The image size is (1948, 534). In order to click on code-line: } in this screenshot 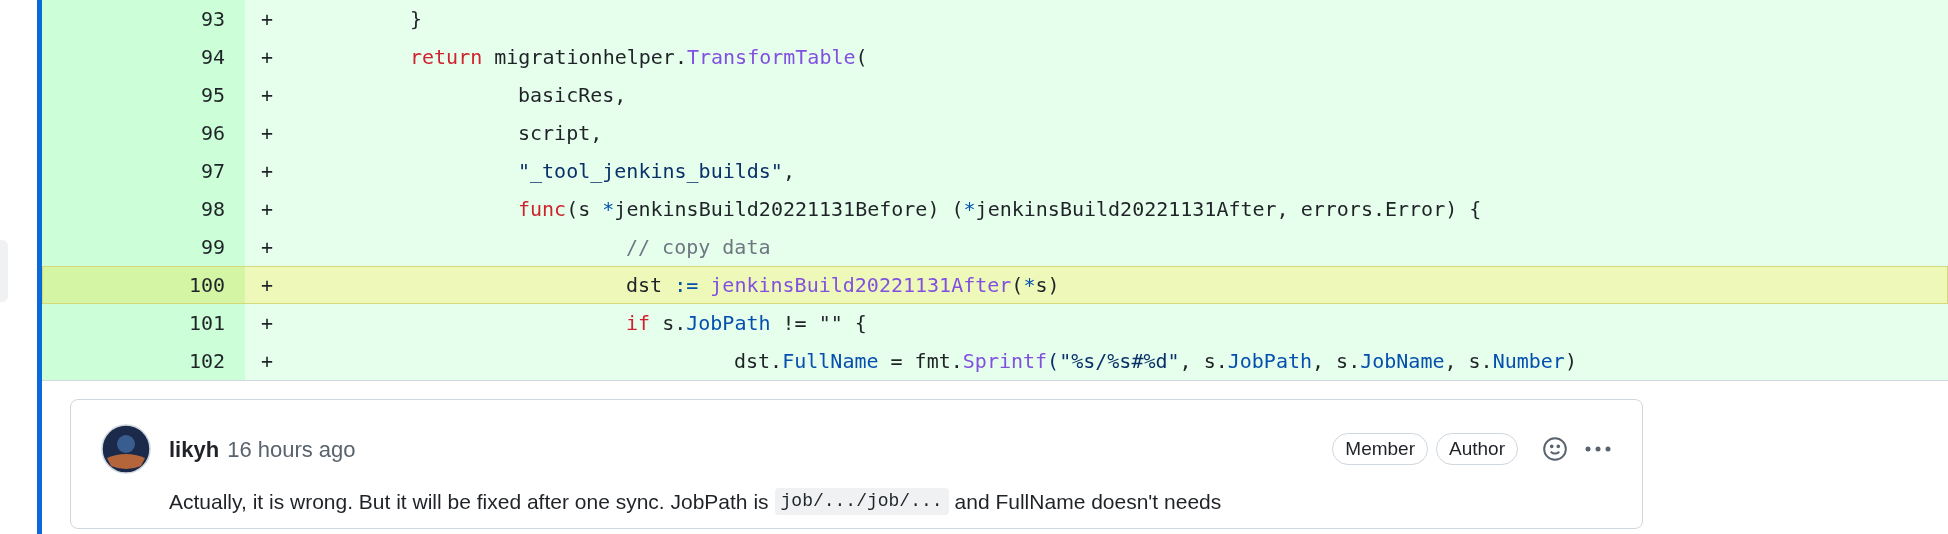, I will do `click(416, 19)`.